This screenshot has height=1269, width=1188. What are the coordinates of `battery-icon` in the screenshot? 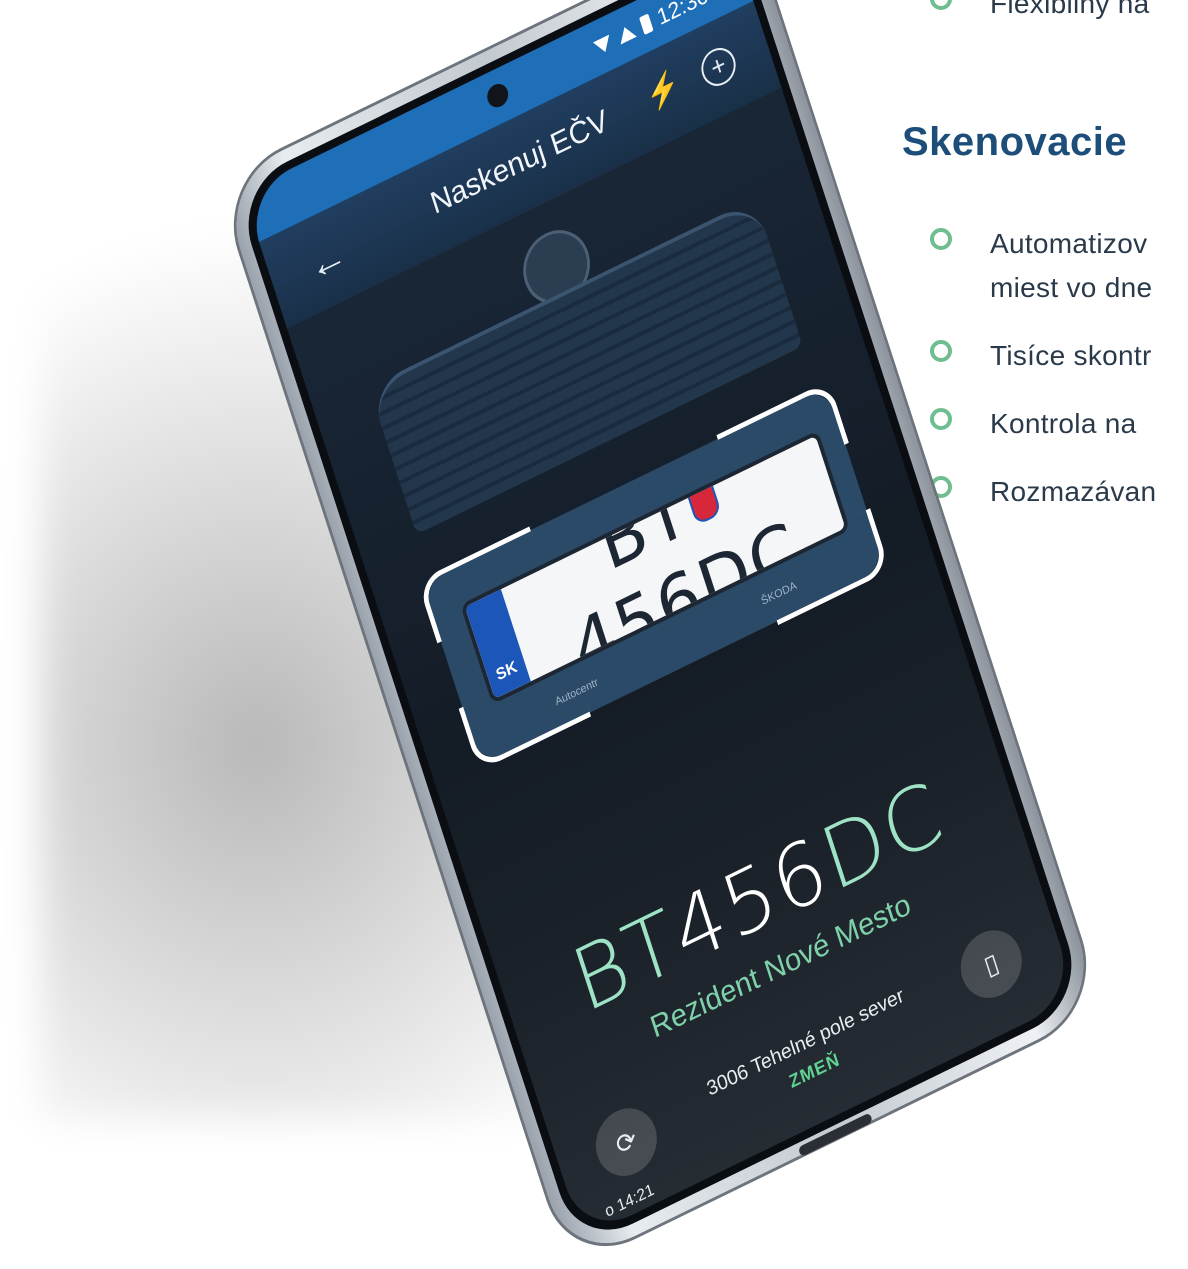 It's located at (646, 24).